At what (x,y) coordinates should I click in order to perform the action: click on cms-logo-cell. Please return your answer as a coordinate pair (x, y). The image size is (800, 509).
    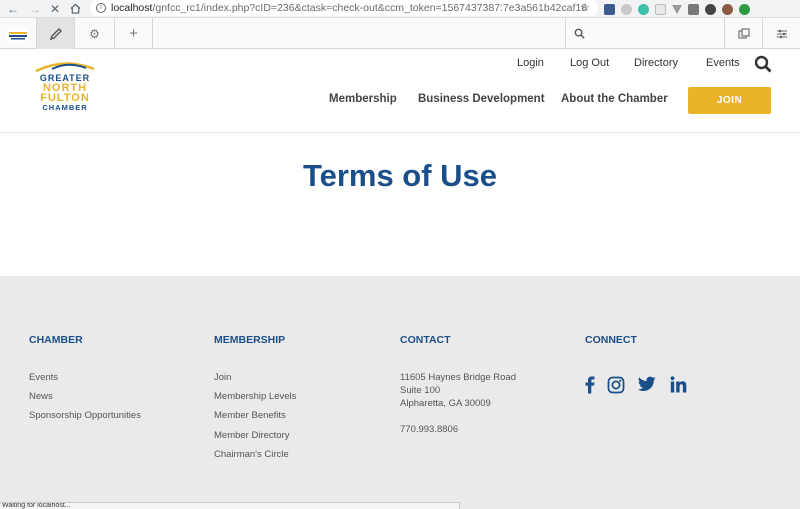
    Looking at the image, I should click on (18, 33).